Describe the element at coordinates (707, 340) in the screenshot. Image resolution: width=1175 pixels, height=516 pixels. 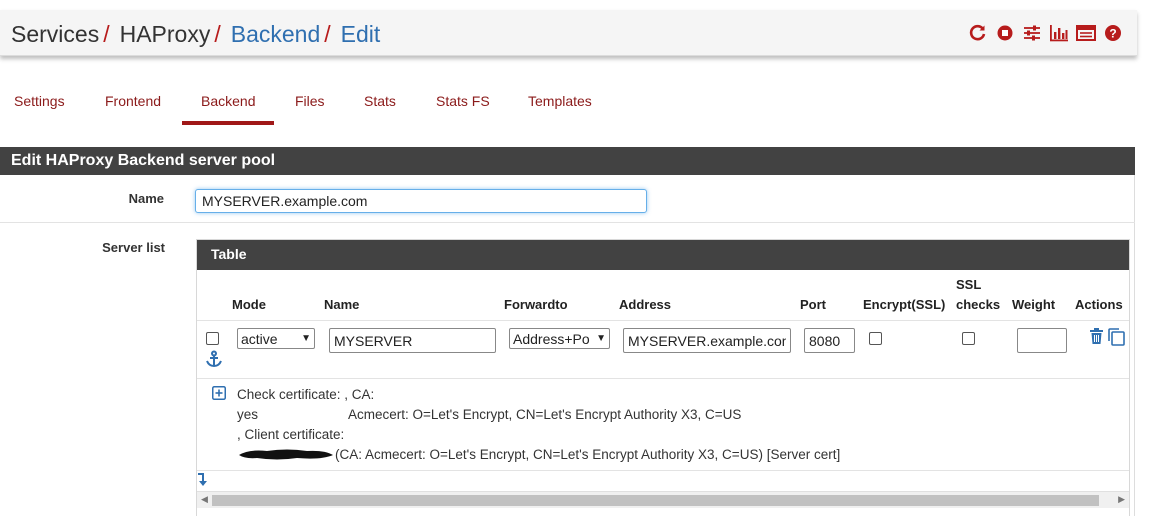
I see `address-input` at that location.